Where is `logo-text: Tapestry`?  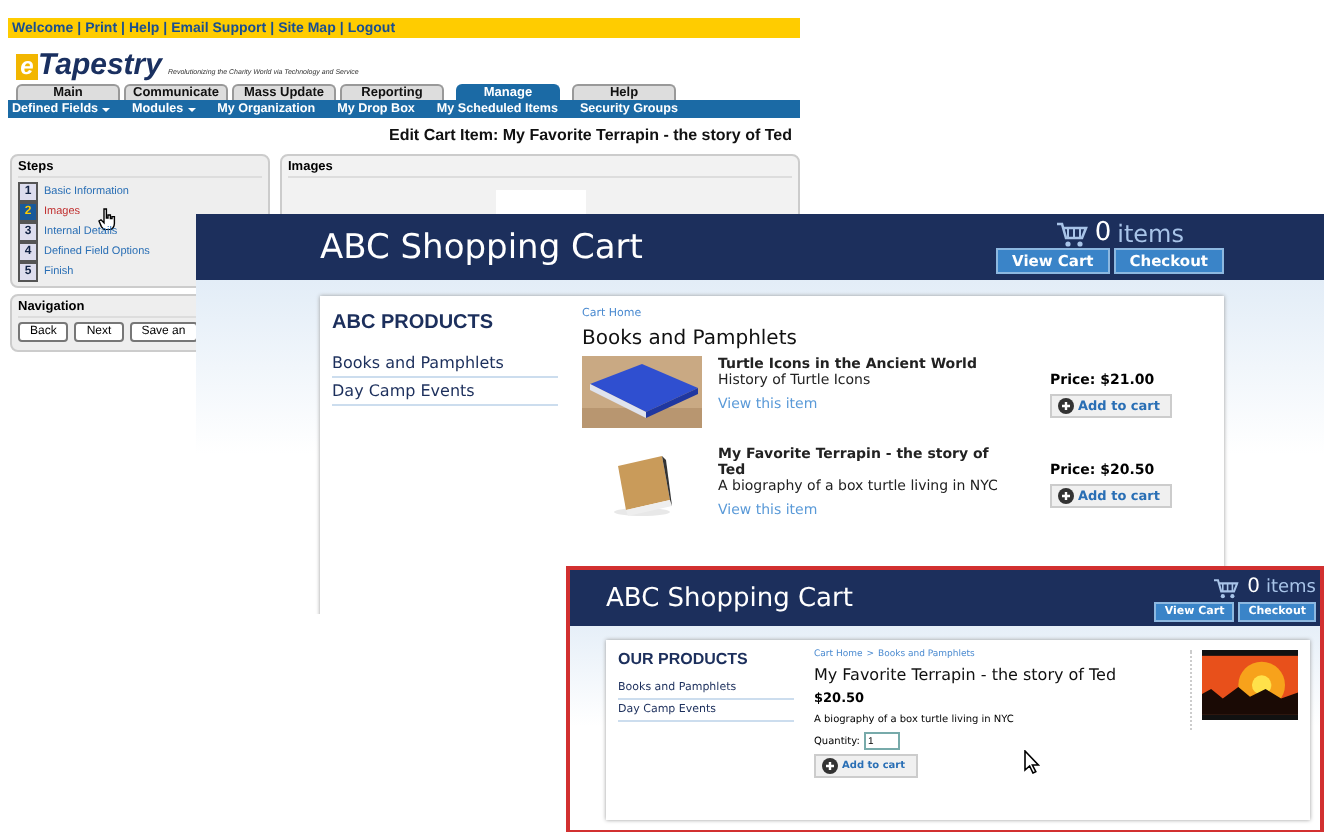 logo-text: Tapestry is located at coordinates (100, 65).